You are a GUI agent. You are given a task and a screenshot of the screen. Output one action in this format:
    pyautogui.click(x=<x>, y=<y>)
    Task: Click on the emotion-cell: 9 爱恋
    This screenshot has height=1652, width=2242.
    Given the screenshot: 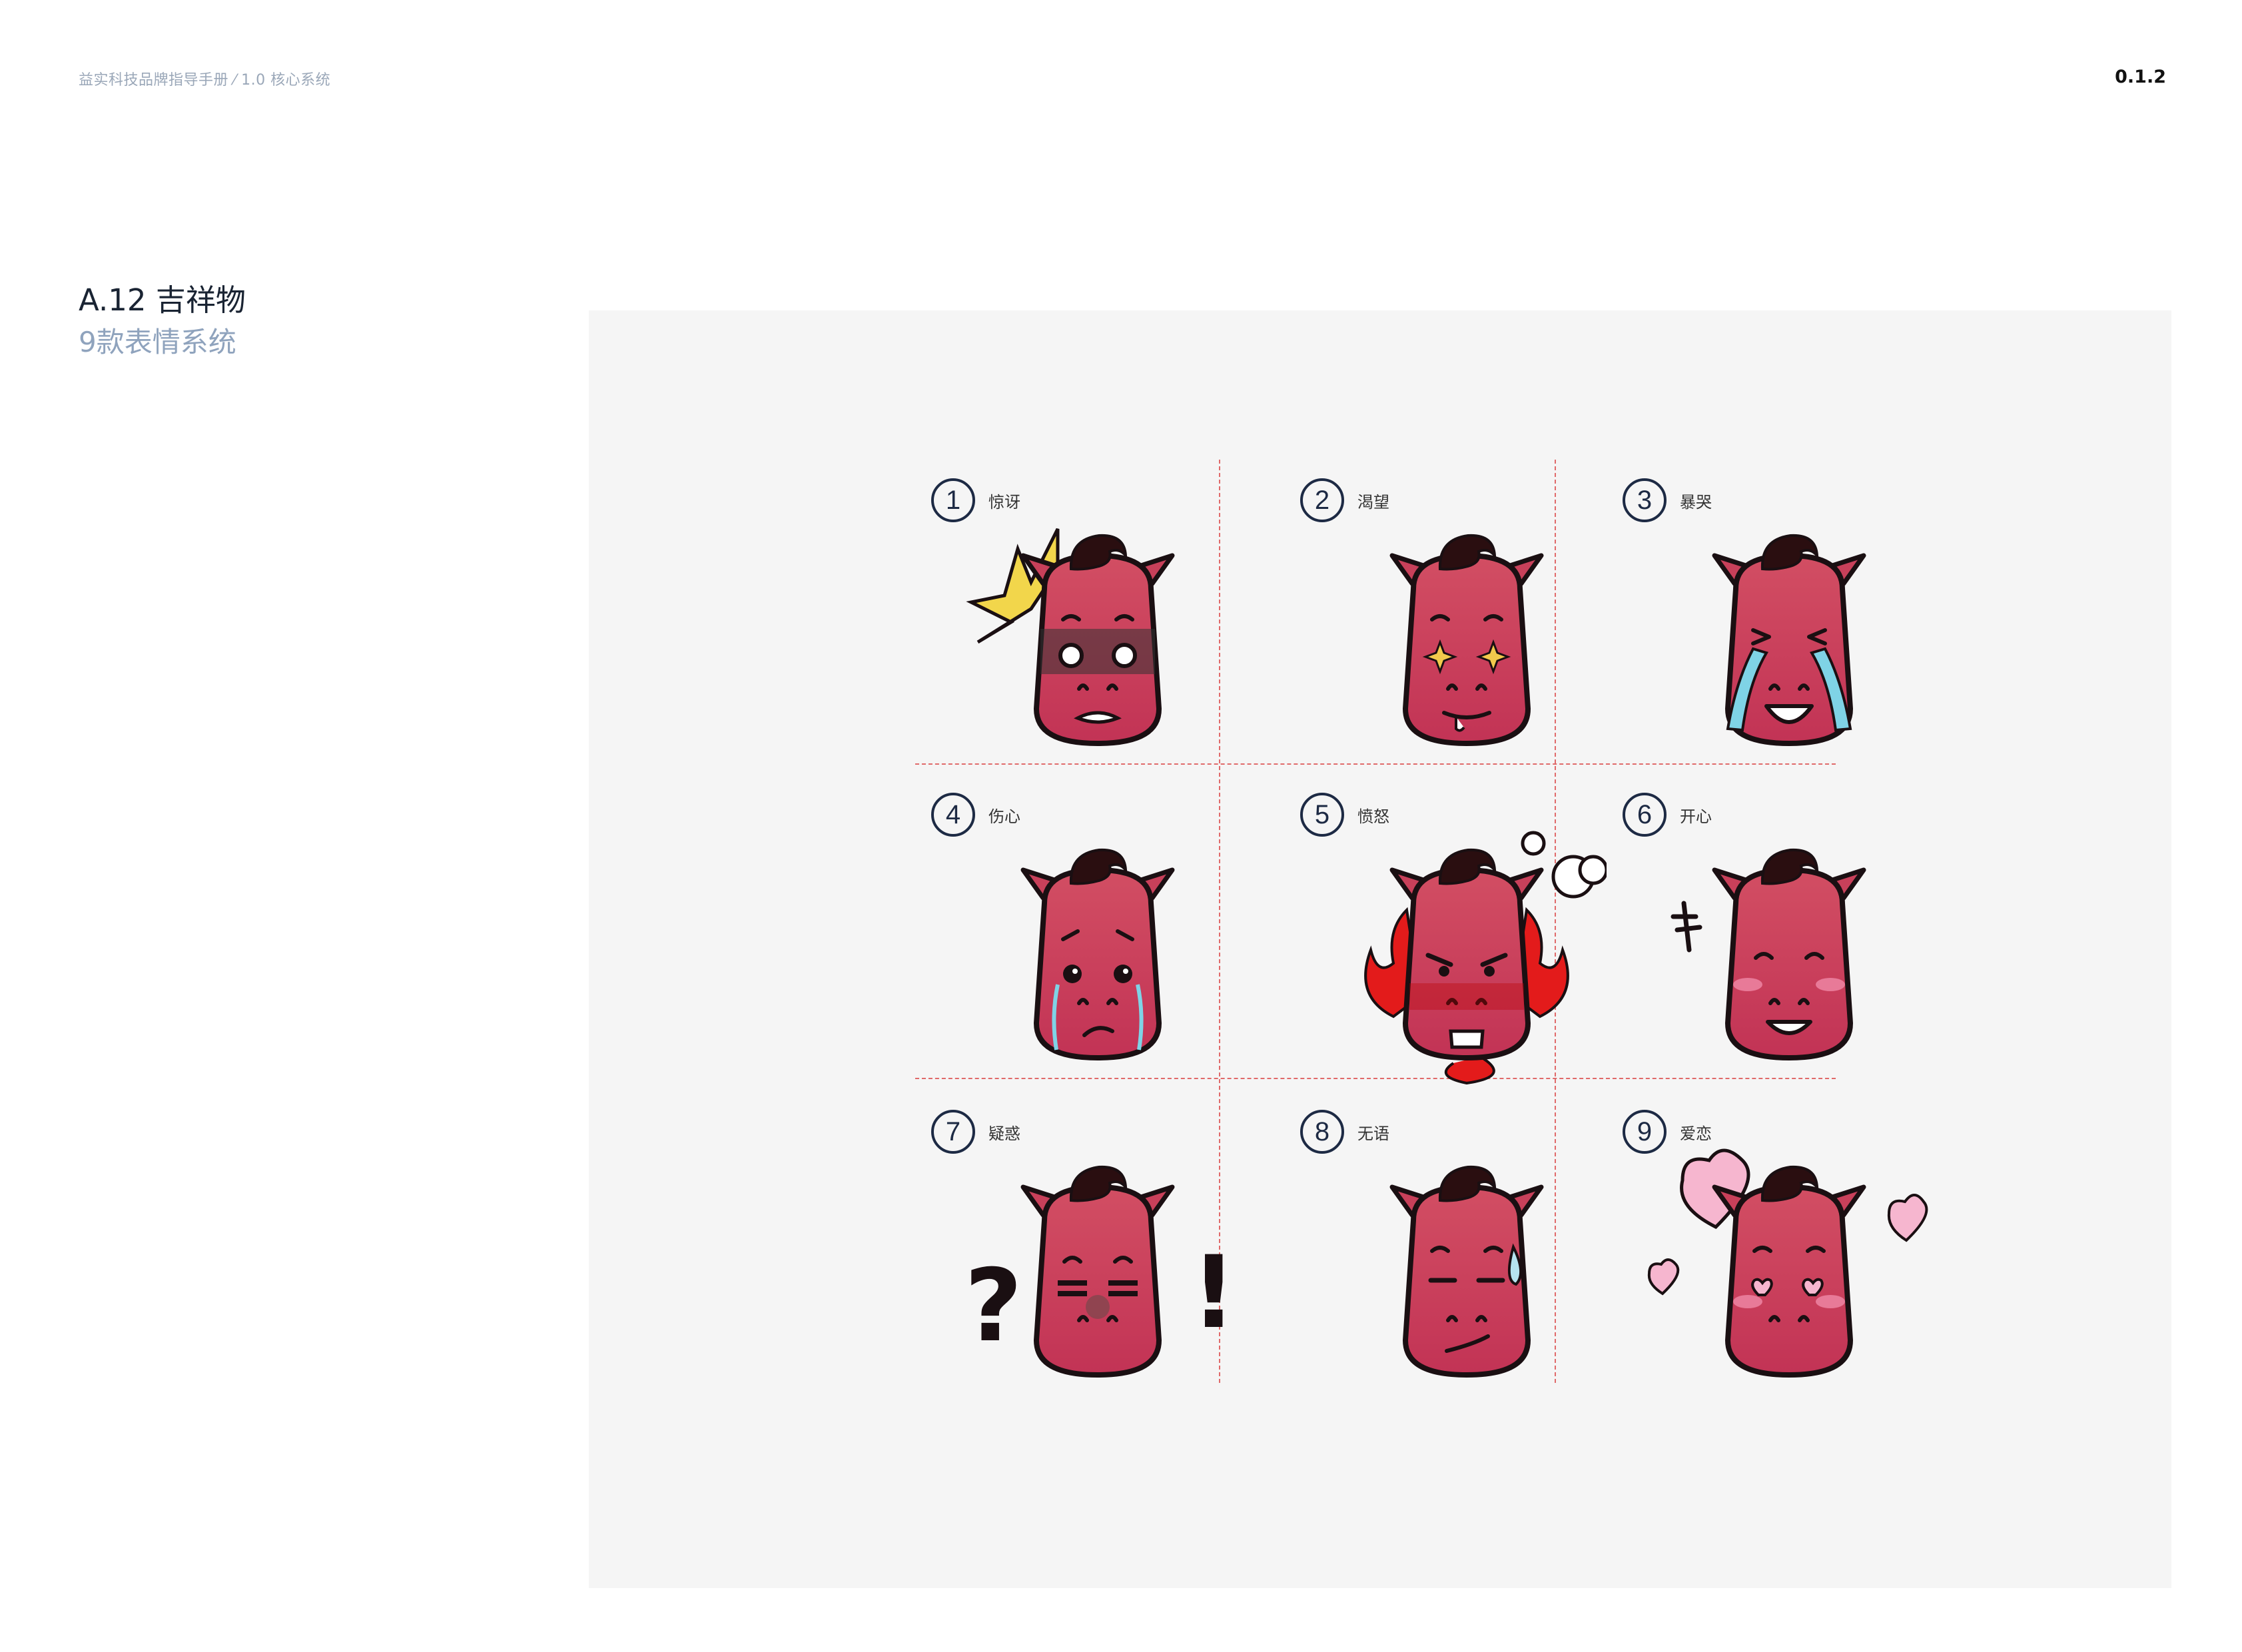 What is the action you would take?
    pyautogui.click(x=1772, y=1250)
    